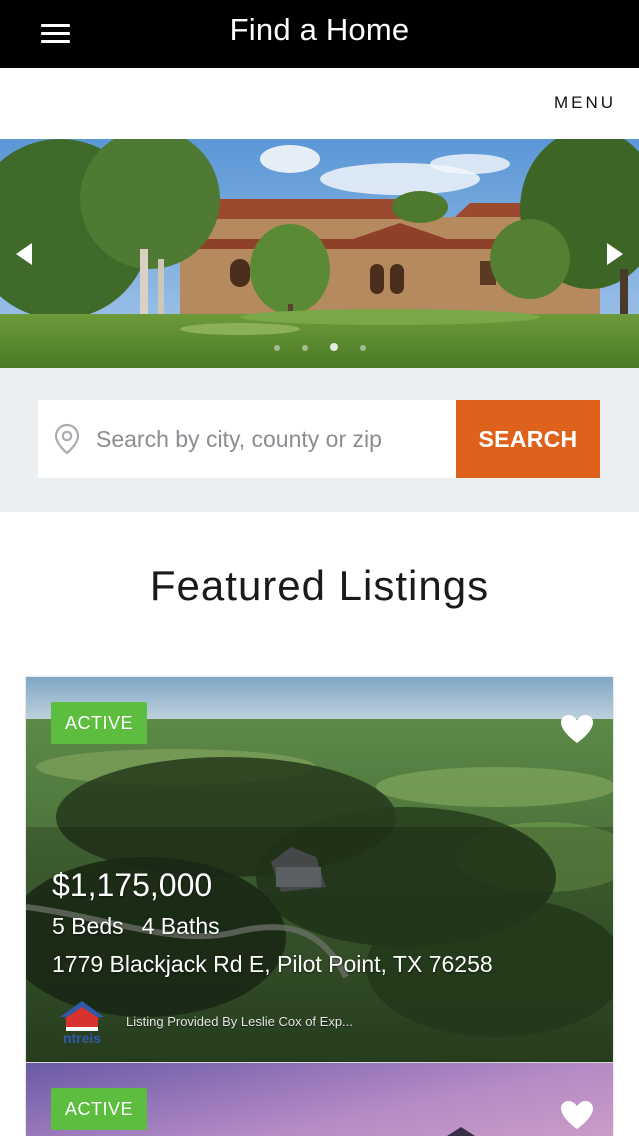 Image resolution: width=639 pixels, height=1136 pixels. I want to click on chevron-left-icon, so click(24, 254).